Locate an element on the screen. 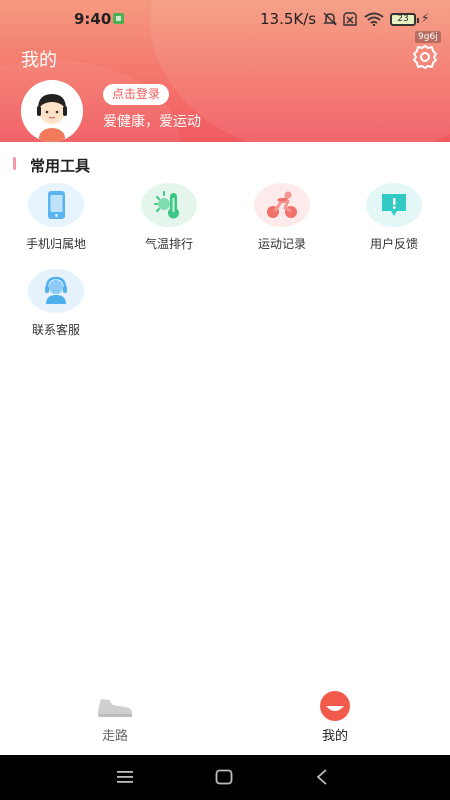 This screenshot has width=450, height=800. tool-label: 联系客服 is located at coordinates (55, 330).